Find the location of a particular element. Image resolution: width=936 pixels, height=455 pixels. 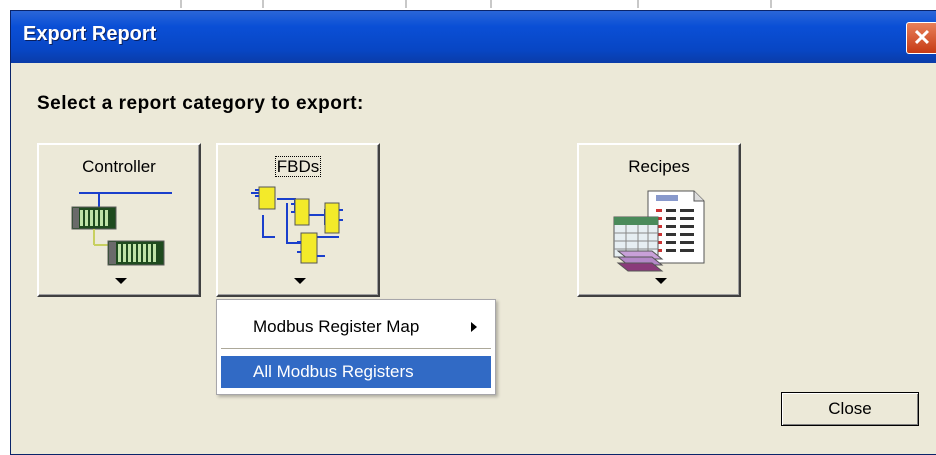

controller-button: Controller is located at coordinates (119, 220).